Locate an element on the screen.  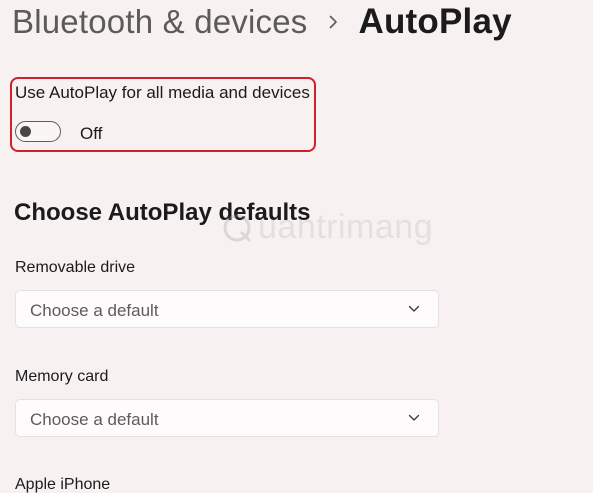
removable-drive-label: Removable drive is located at coordinates (75, 267).